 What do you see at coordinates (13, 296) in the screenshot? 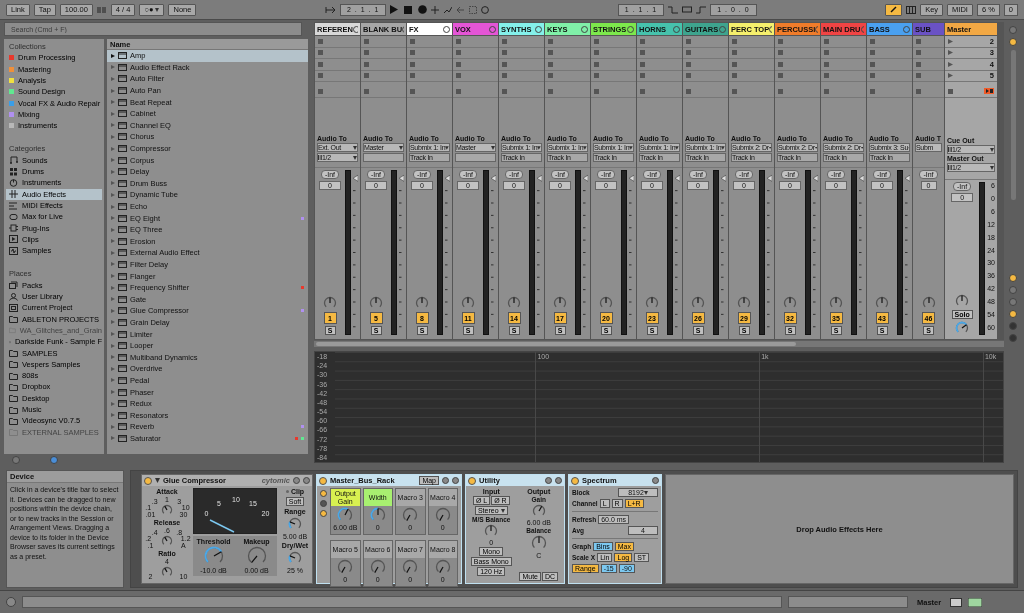
I see `person-icon` at bounding box center [13, 296].